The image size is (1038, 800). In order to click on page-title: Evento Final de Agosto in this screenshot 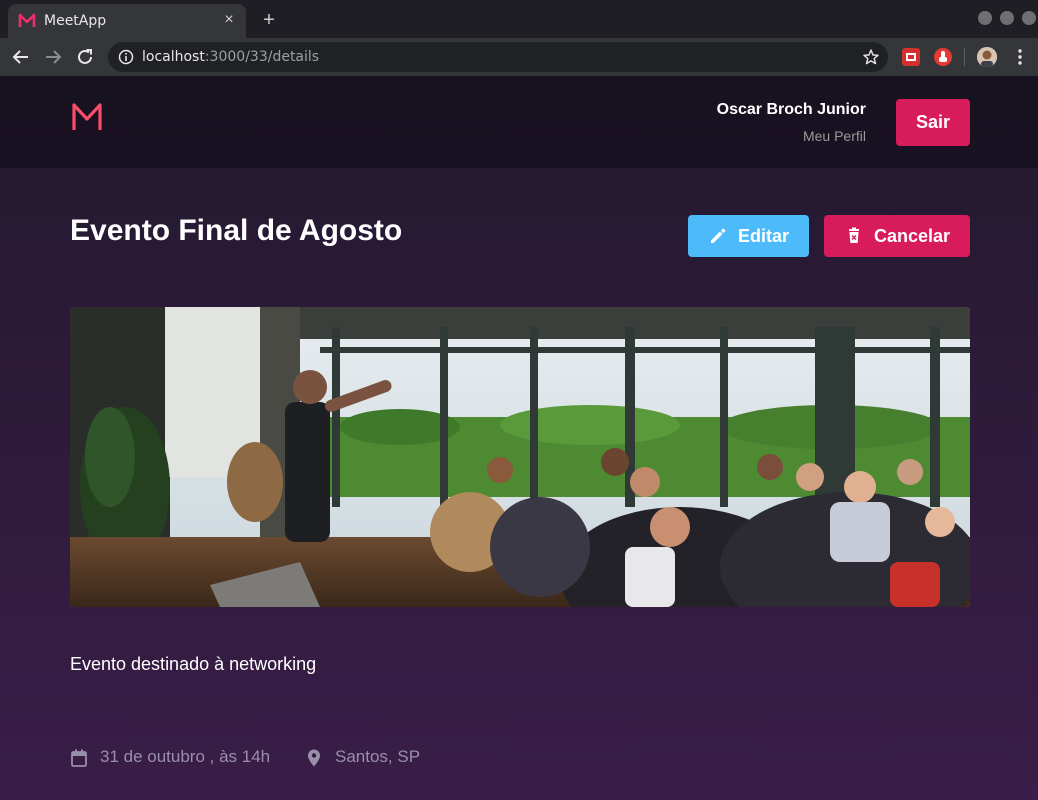, I will do `click(236, 230)`.